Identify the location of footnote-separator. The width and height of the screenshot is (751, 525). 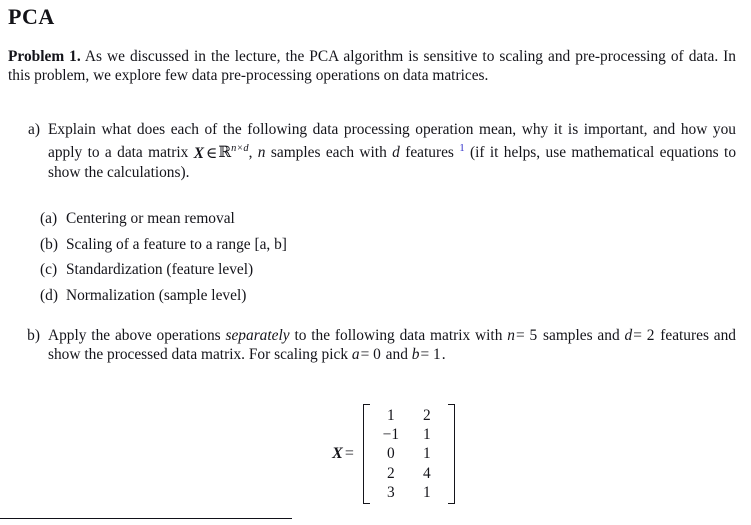
(146, 518).